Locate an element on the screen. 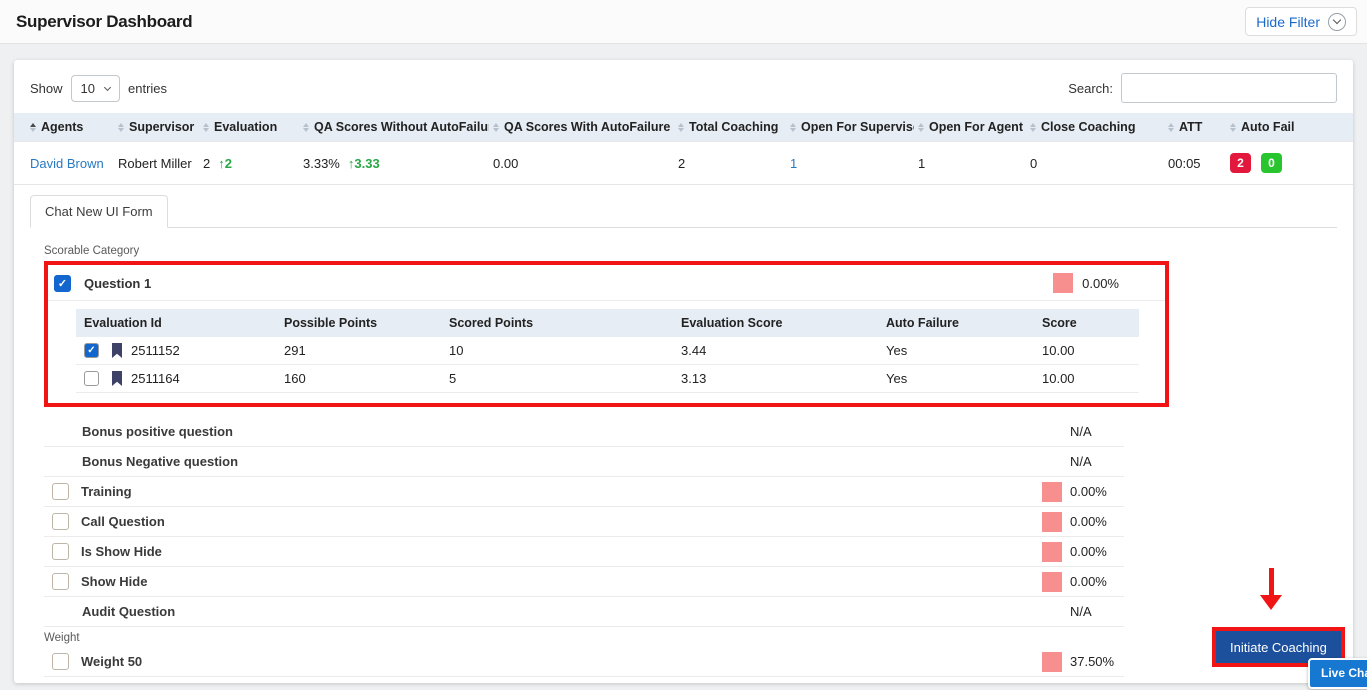  question-row-training: Training 0.00% is located at coordinates (584, 492).